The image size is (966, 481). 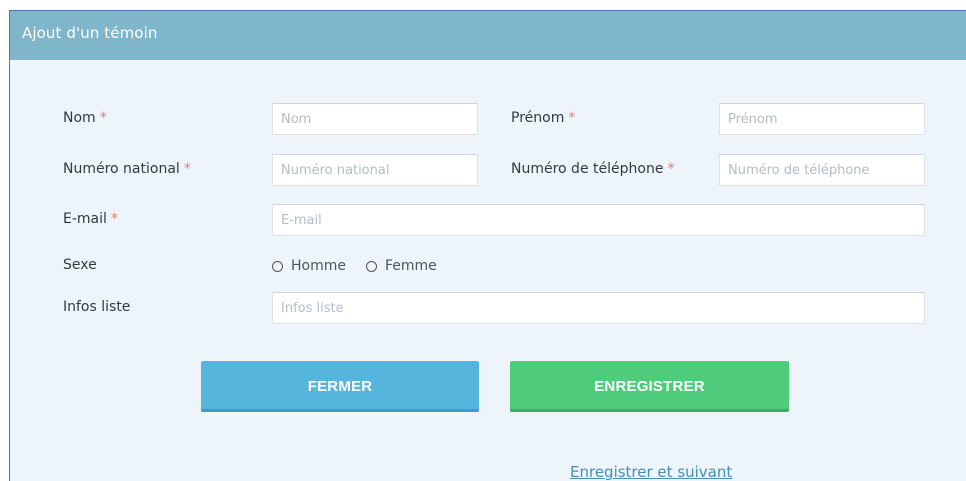 I want to click on close-button: FERMER, so click(x=340, y=386).